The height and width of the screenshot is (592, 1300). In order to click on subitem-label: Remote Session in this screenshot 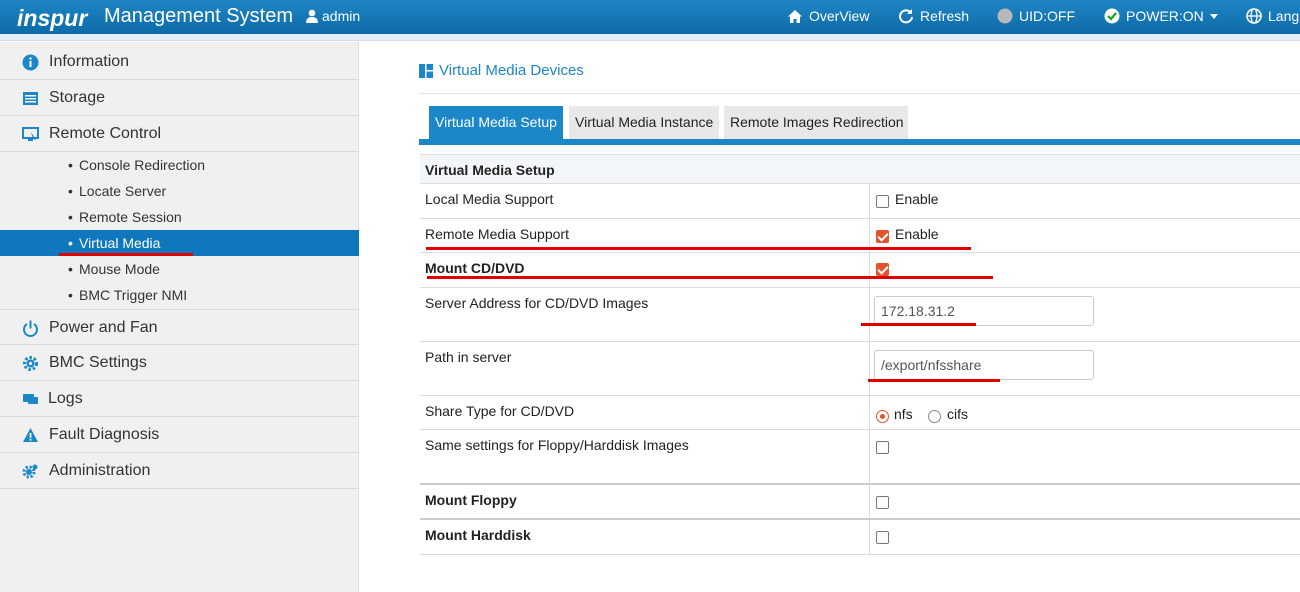, I will do `click(130, 217)`.